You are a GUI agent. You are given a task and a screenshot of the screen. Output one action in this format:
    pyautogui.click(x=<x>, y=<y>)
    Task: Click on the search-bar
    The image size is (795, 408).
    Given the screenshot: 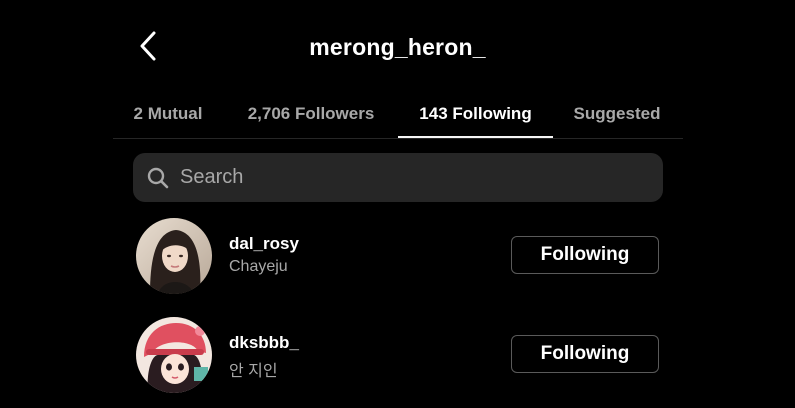 What is the action you would take?
    pyautogui.click(x=398, y=177)
    